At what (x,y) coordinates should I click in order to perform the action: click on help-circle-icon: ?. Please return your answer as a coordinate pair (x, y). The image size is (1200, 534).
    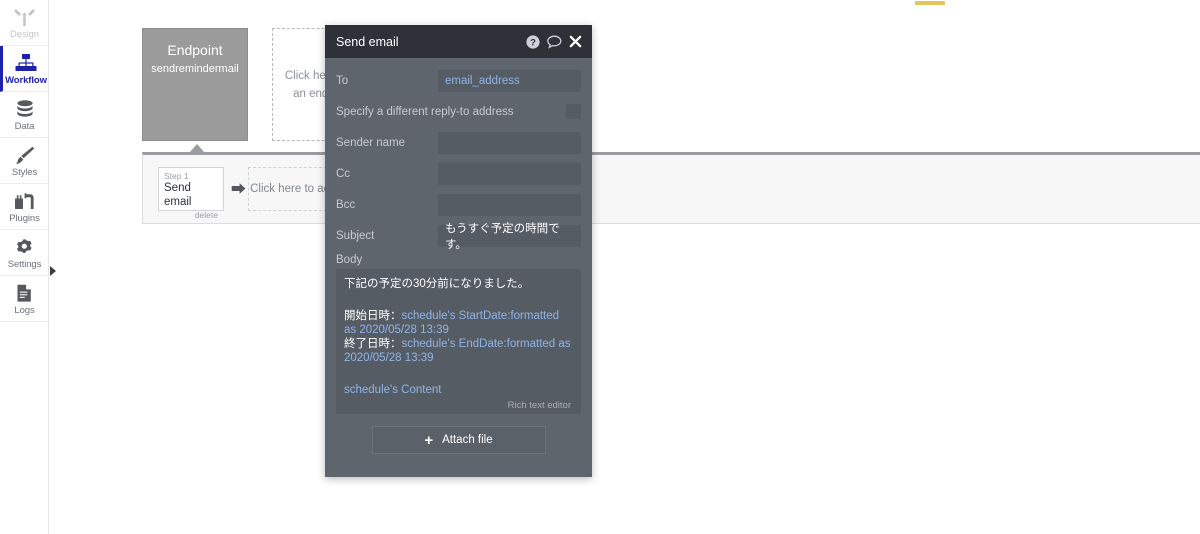
    Looking at the image, I should click on (533, 41).